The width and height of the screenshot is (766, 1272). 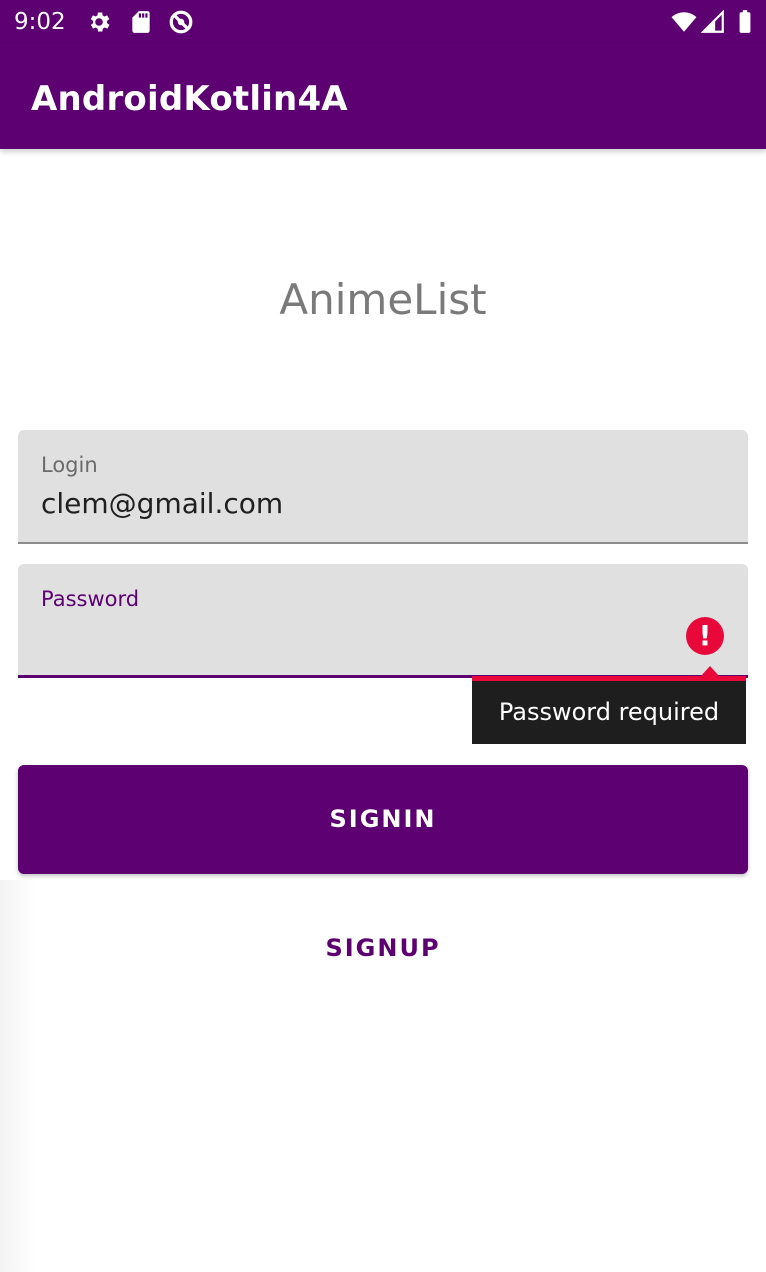 I want to click on error-icon: !, so click(x=705, y=636).